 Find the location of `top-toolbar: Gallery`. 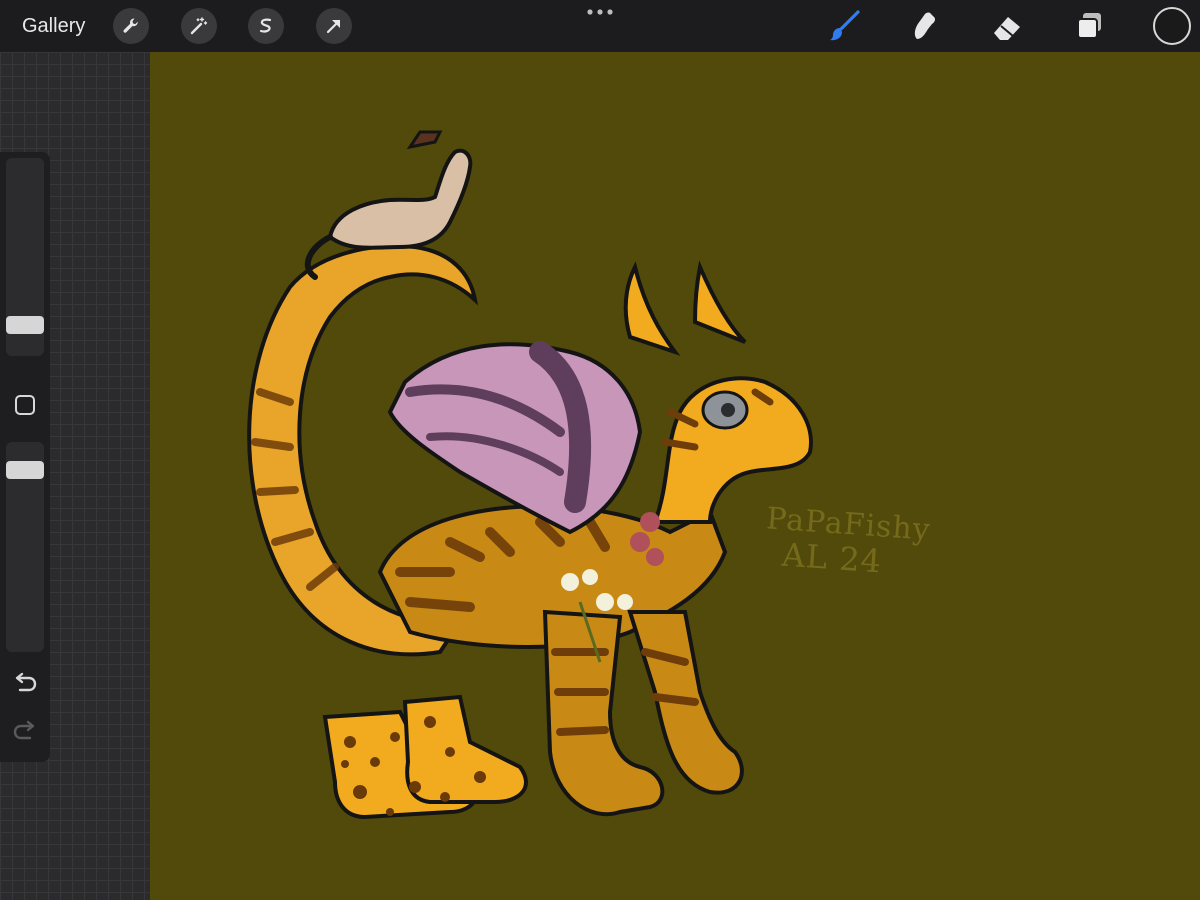

top-toolbar: Gallery is located at coordinates (600, 26).